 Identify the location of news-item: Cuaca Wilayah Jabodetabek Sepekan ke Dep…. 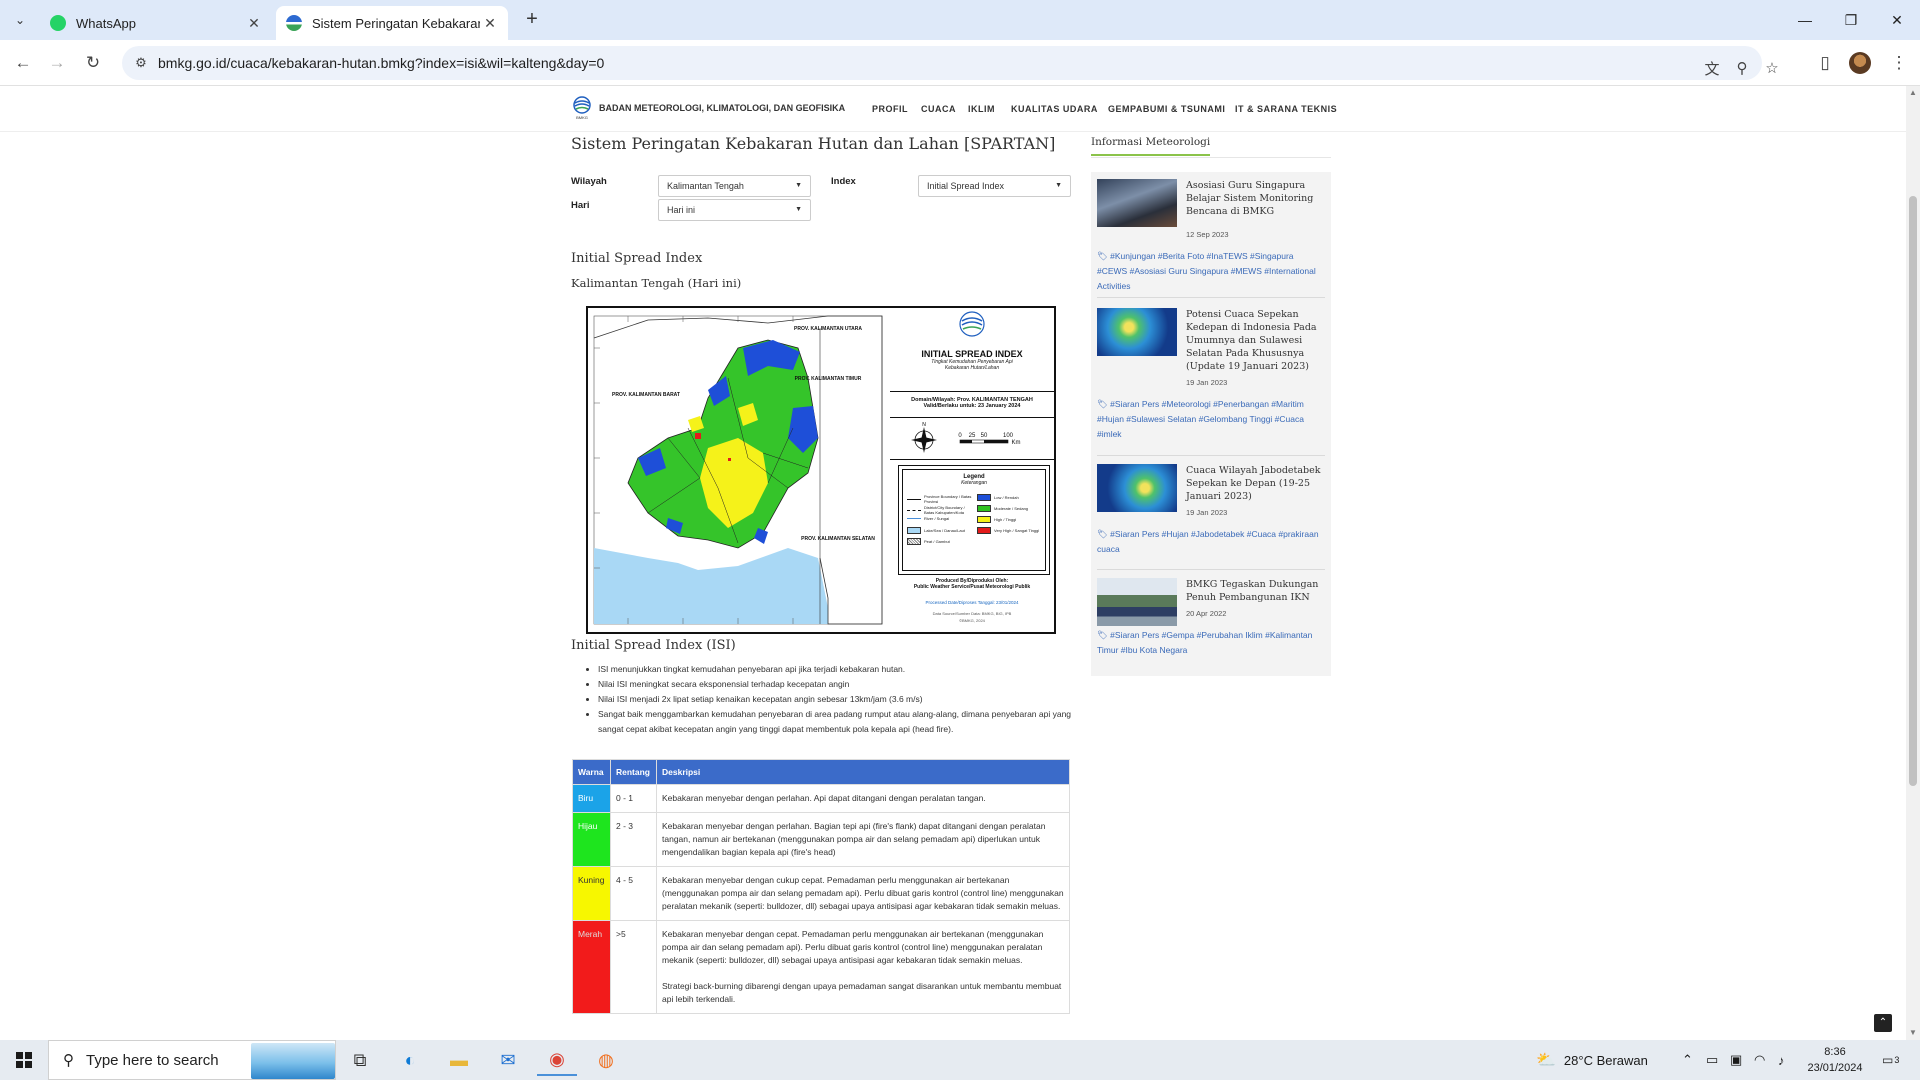
(1211, 519).